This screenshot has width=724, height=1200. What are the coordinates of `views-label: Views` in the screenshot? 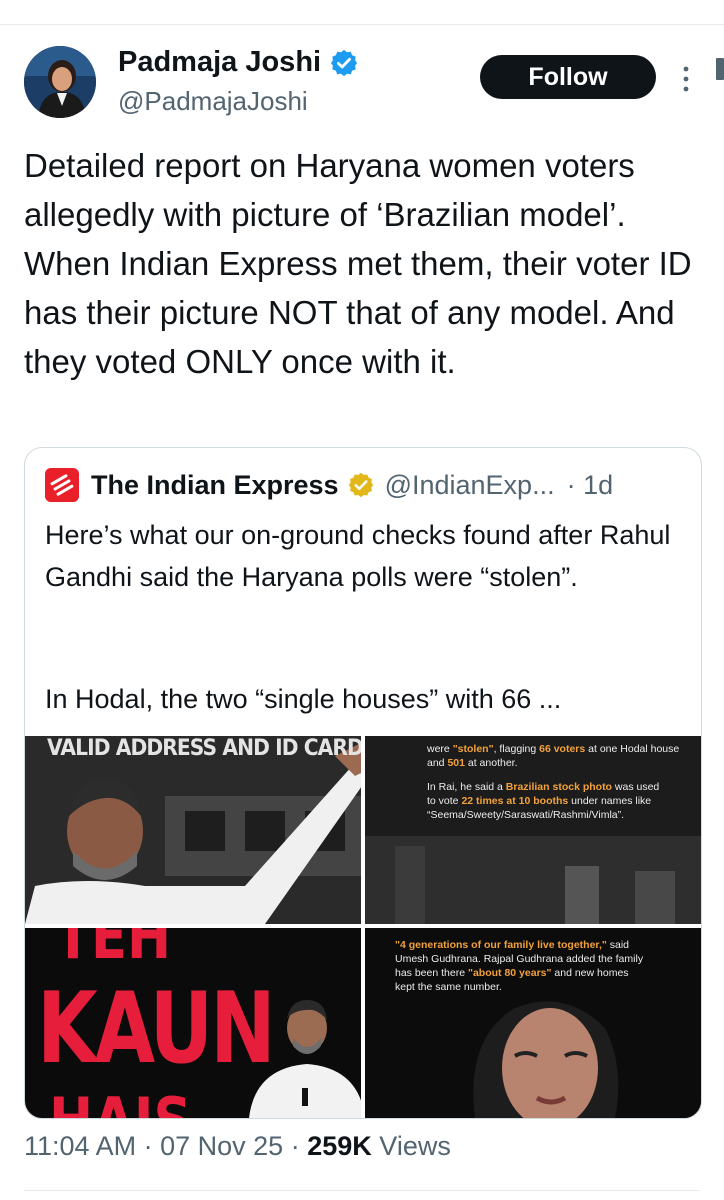 It's located at (415, 1146).